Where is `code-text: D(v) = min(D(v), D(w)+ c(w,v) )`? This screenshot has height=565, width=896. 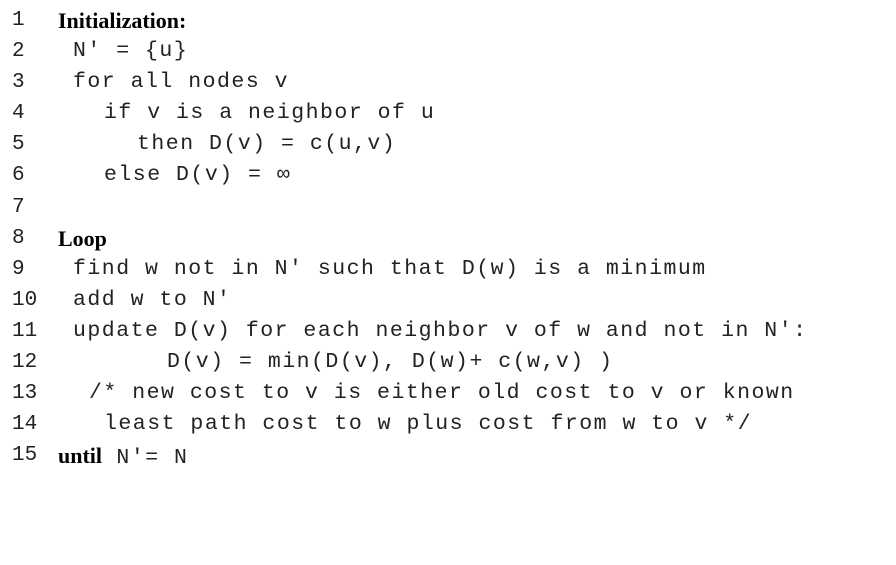 code-text: D(v) = min(D(v), D(w)+ c(w,v) ) is located at coordinates (390, 362).